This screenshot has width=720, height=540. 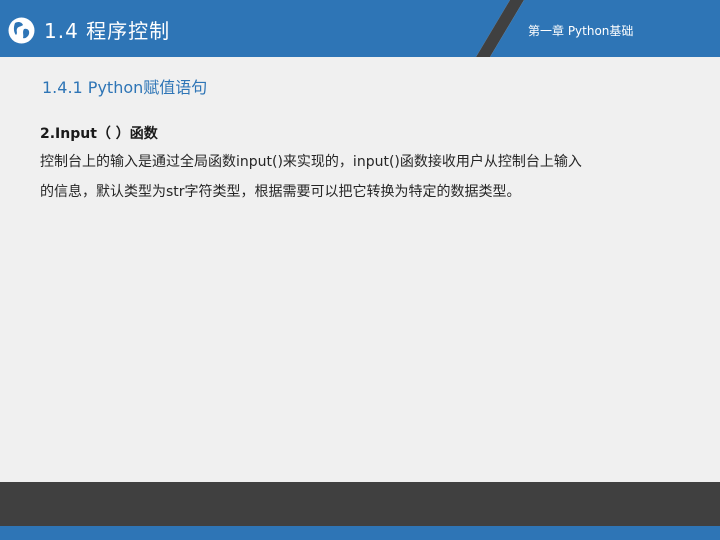 What do you see at coordinates (21, 30) in the screenshot?
I see `globe-icon` at bounding box center [21, 30].